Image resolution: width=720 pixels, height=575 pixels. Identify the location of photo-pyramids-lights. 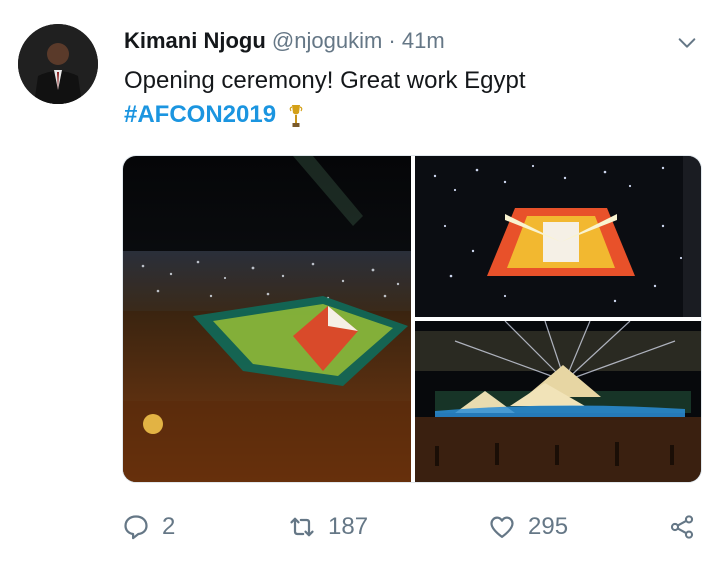
(558, 401).